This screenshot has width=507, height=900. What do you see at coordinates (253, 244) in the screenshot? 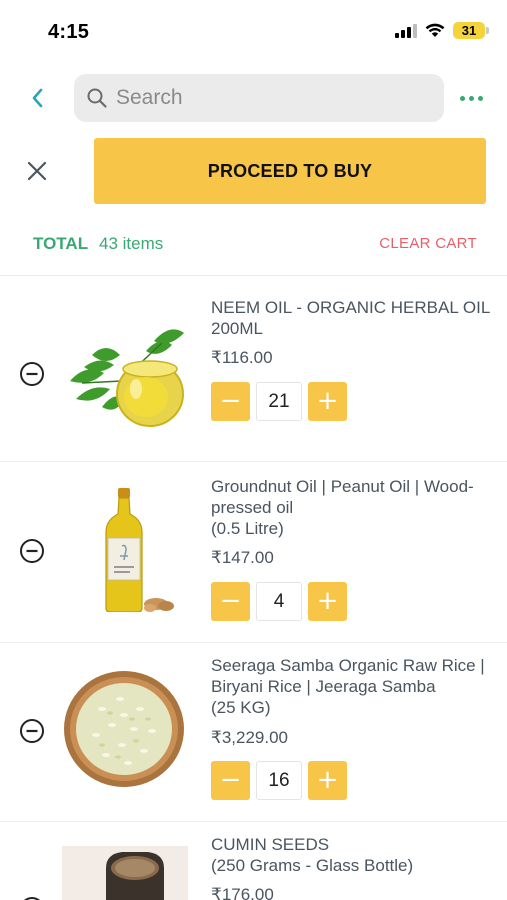
I see `cart-summary: TOTAL 43 items CLEAR CART` at bounding box center [253, 244].